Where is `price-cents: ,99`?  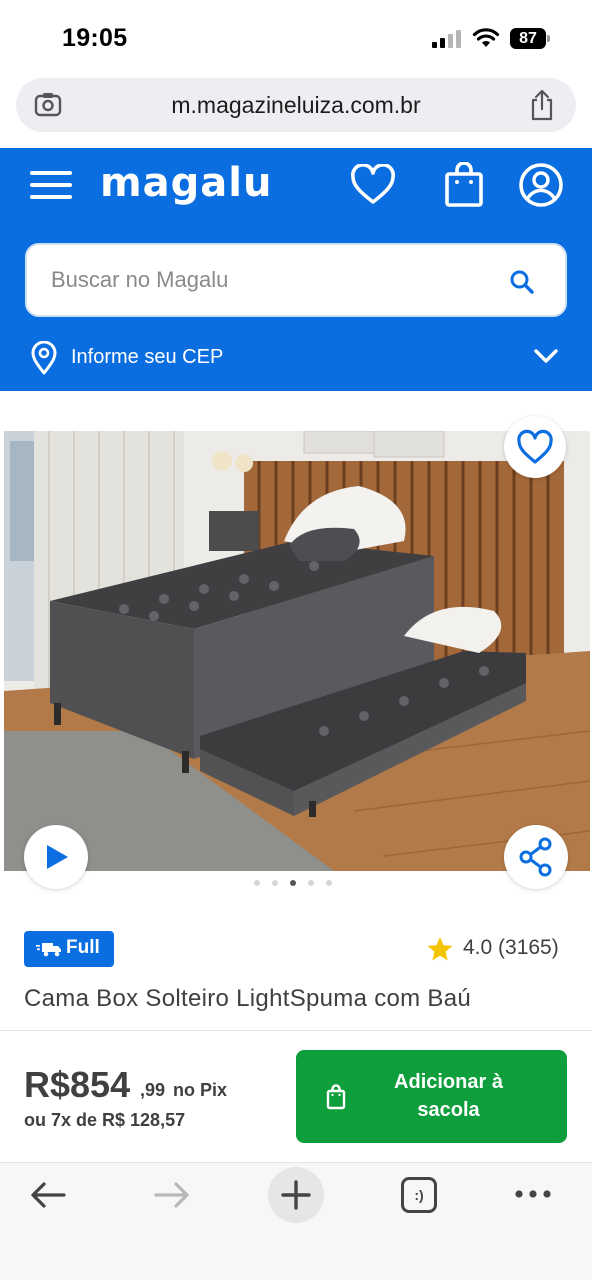
price-cents: ,99 is located at coordinates (153, 1090).